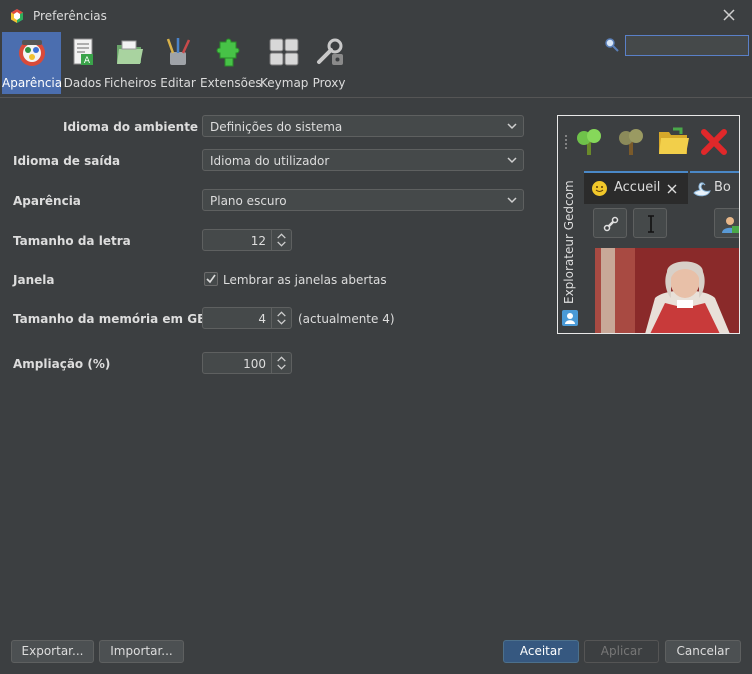 The image size is (752, 674). I want to click on tab-data: A Dados, so click(82, 63).